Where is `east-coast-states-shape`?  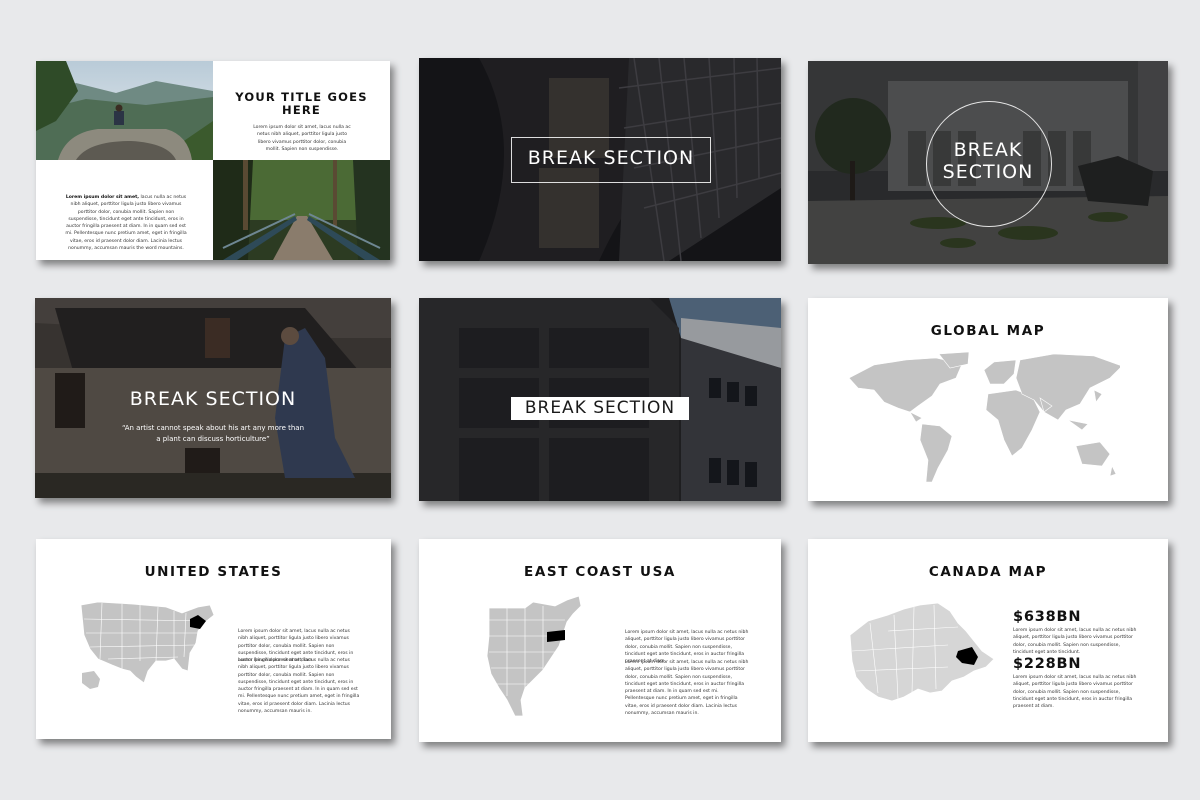
east-coast-states-shape is located at coordinates (534, 656).